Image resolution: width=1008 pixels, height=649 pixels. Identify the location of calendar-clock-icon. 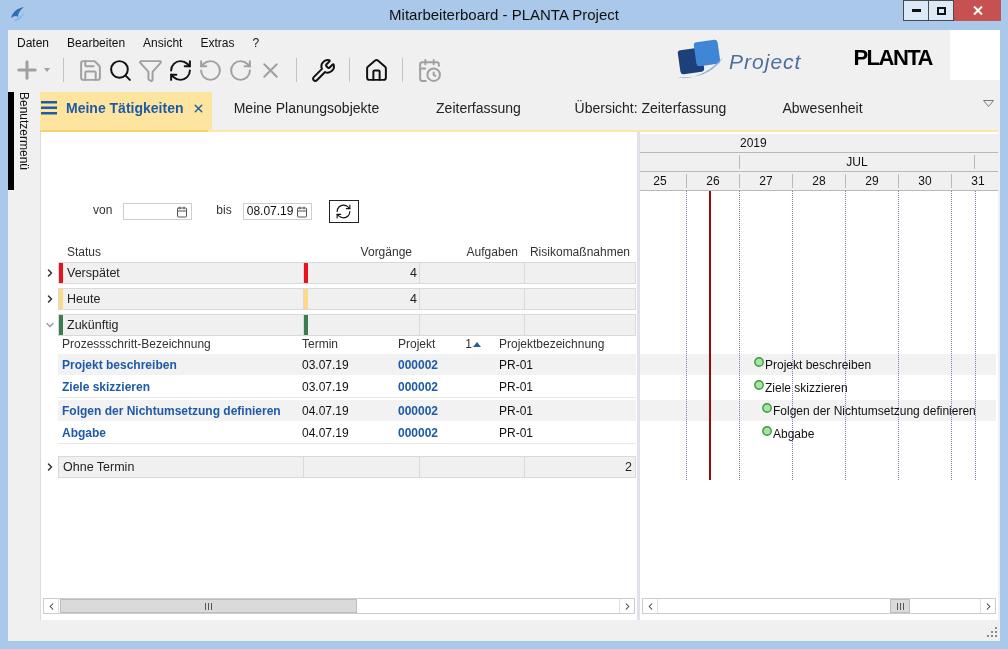
(429, 70).